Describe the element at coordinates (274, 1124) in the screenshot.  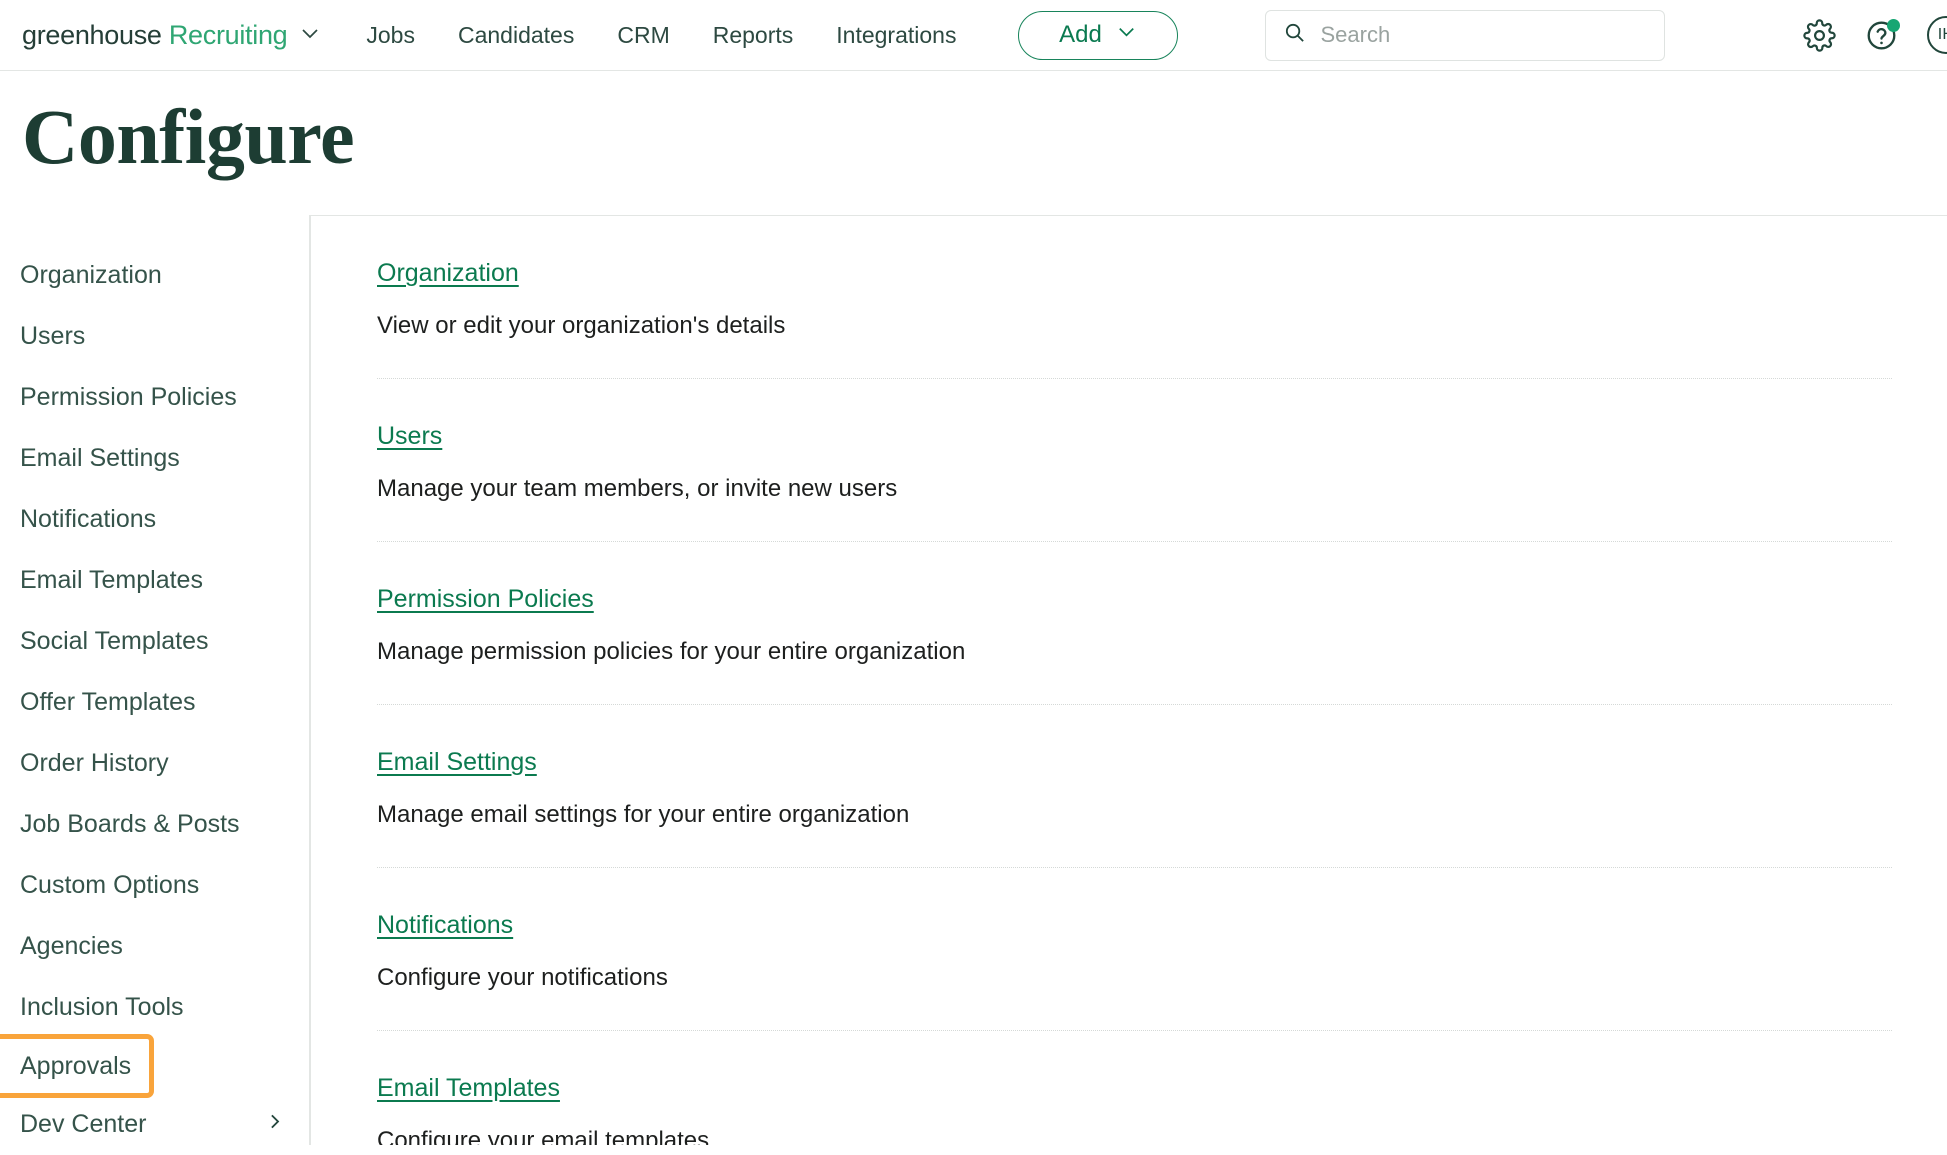
I see `chevron-right-icon` at that location.